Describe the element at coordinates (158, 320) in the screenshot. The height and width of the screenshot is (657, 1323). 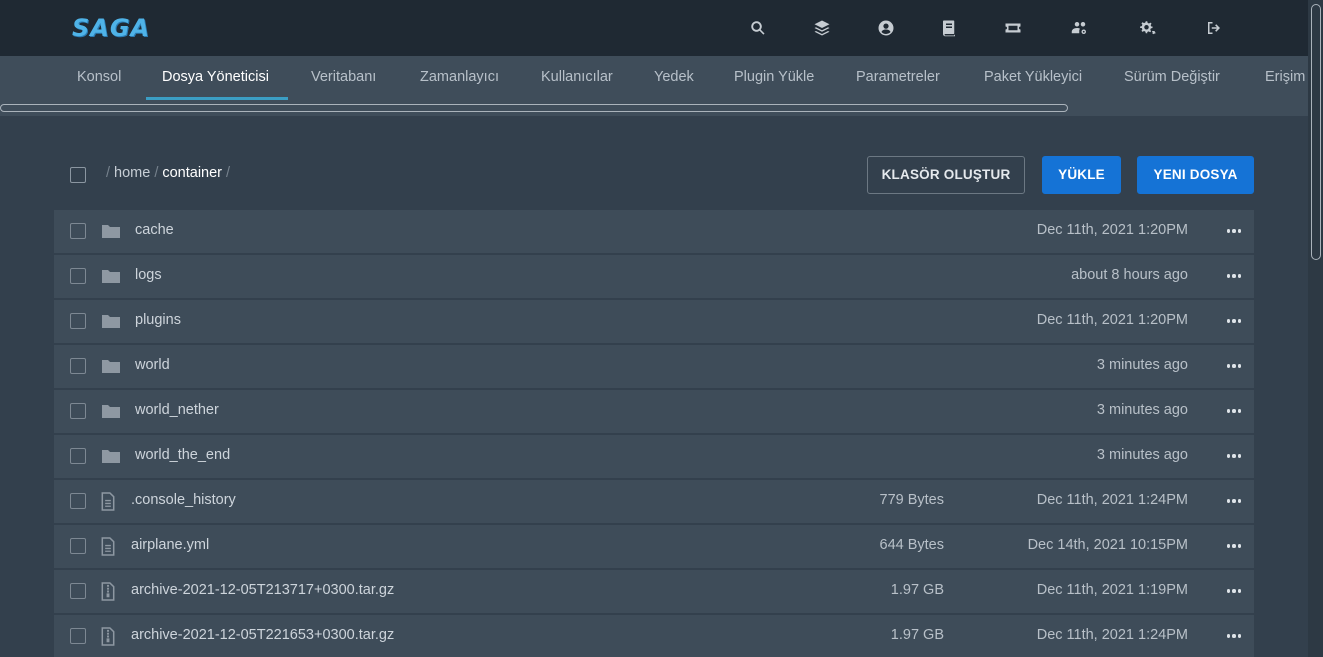
I see `file-name: plugins` at that location.